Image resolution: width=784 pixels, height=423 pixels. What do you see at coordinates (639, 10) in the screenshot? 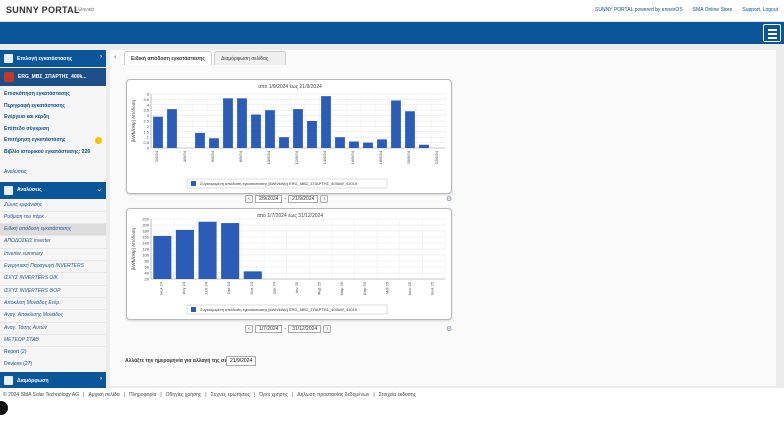
I see `ennexos-link: SUNNY PORTAL powered by ennexOS` at bounding box center [639, 10].